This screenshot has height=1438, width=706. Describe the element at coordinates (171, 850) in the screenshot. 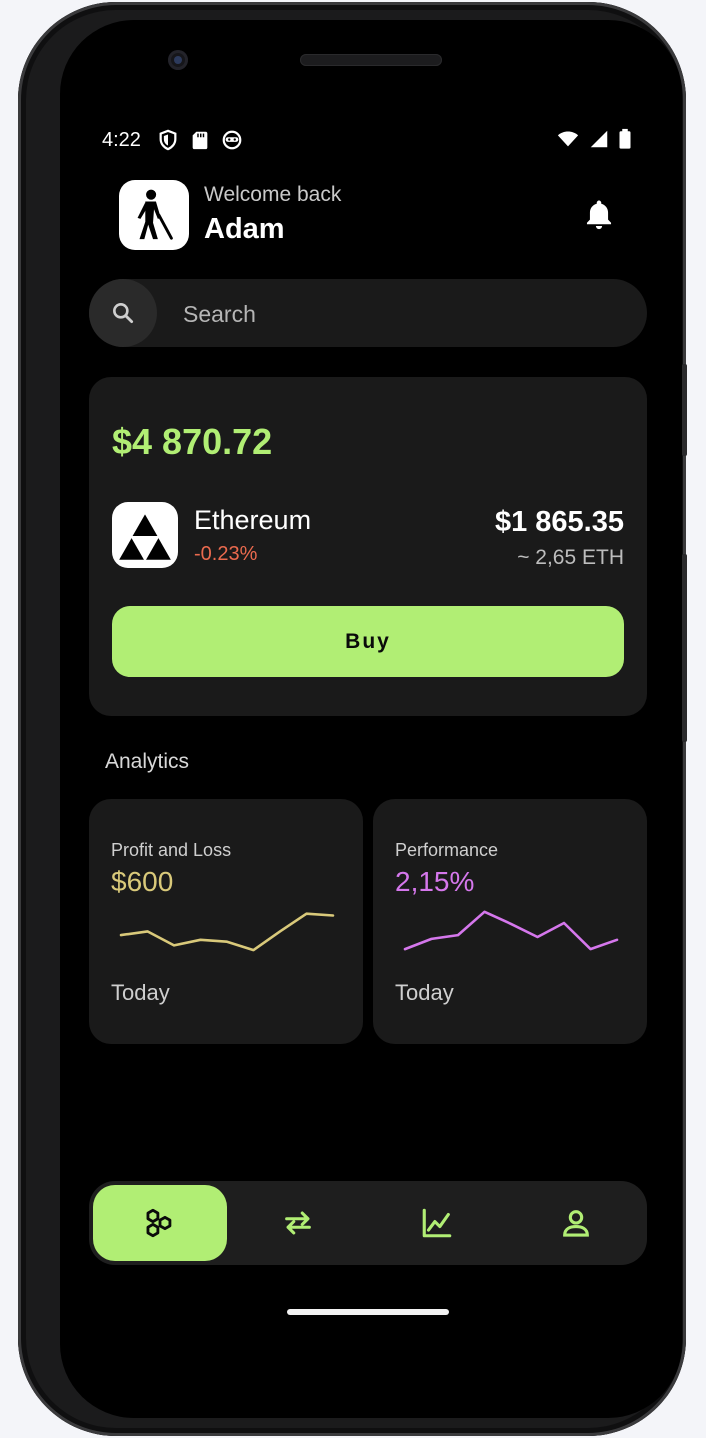

I see `card-label: Profit and Loss` at that location.